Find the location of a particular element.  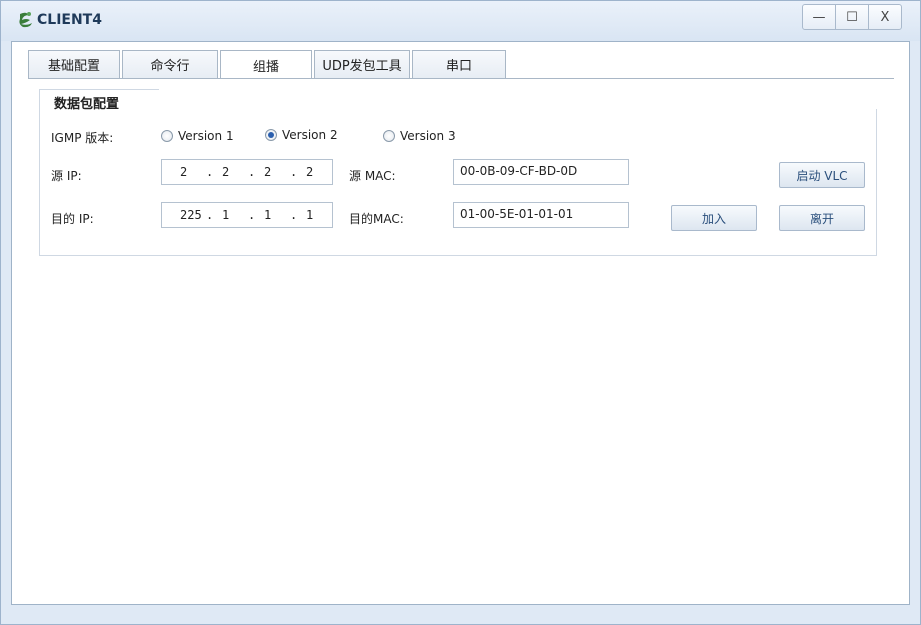

source-ip-octet-2: 2 is located at coordinates (226, 172).